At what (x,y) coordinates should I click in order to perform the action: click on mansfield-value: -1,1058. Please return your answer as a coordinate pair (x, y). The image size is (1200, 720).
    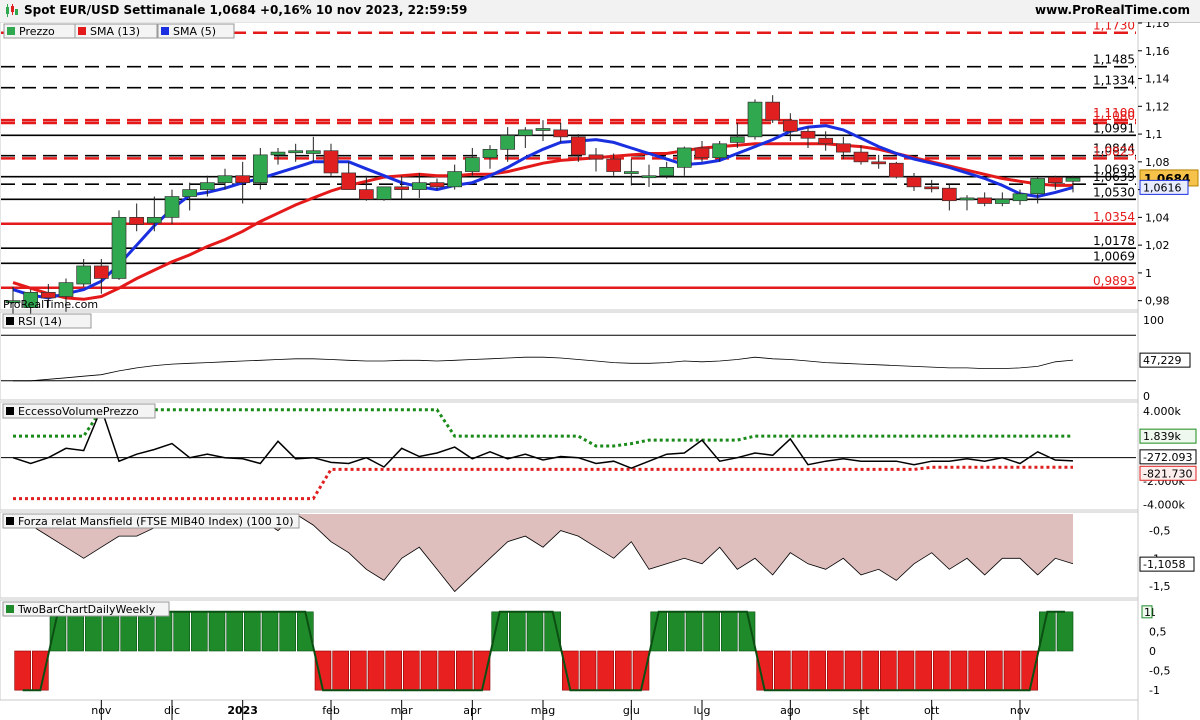
    Looking at the image, I should click on (1164, 564).